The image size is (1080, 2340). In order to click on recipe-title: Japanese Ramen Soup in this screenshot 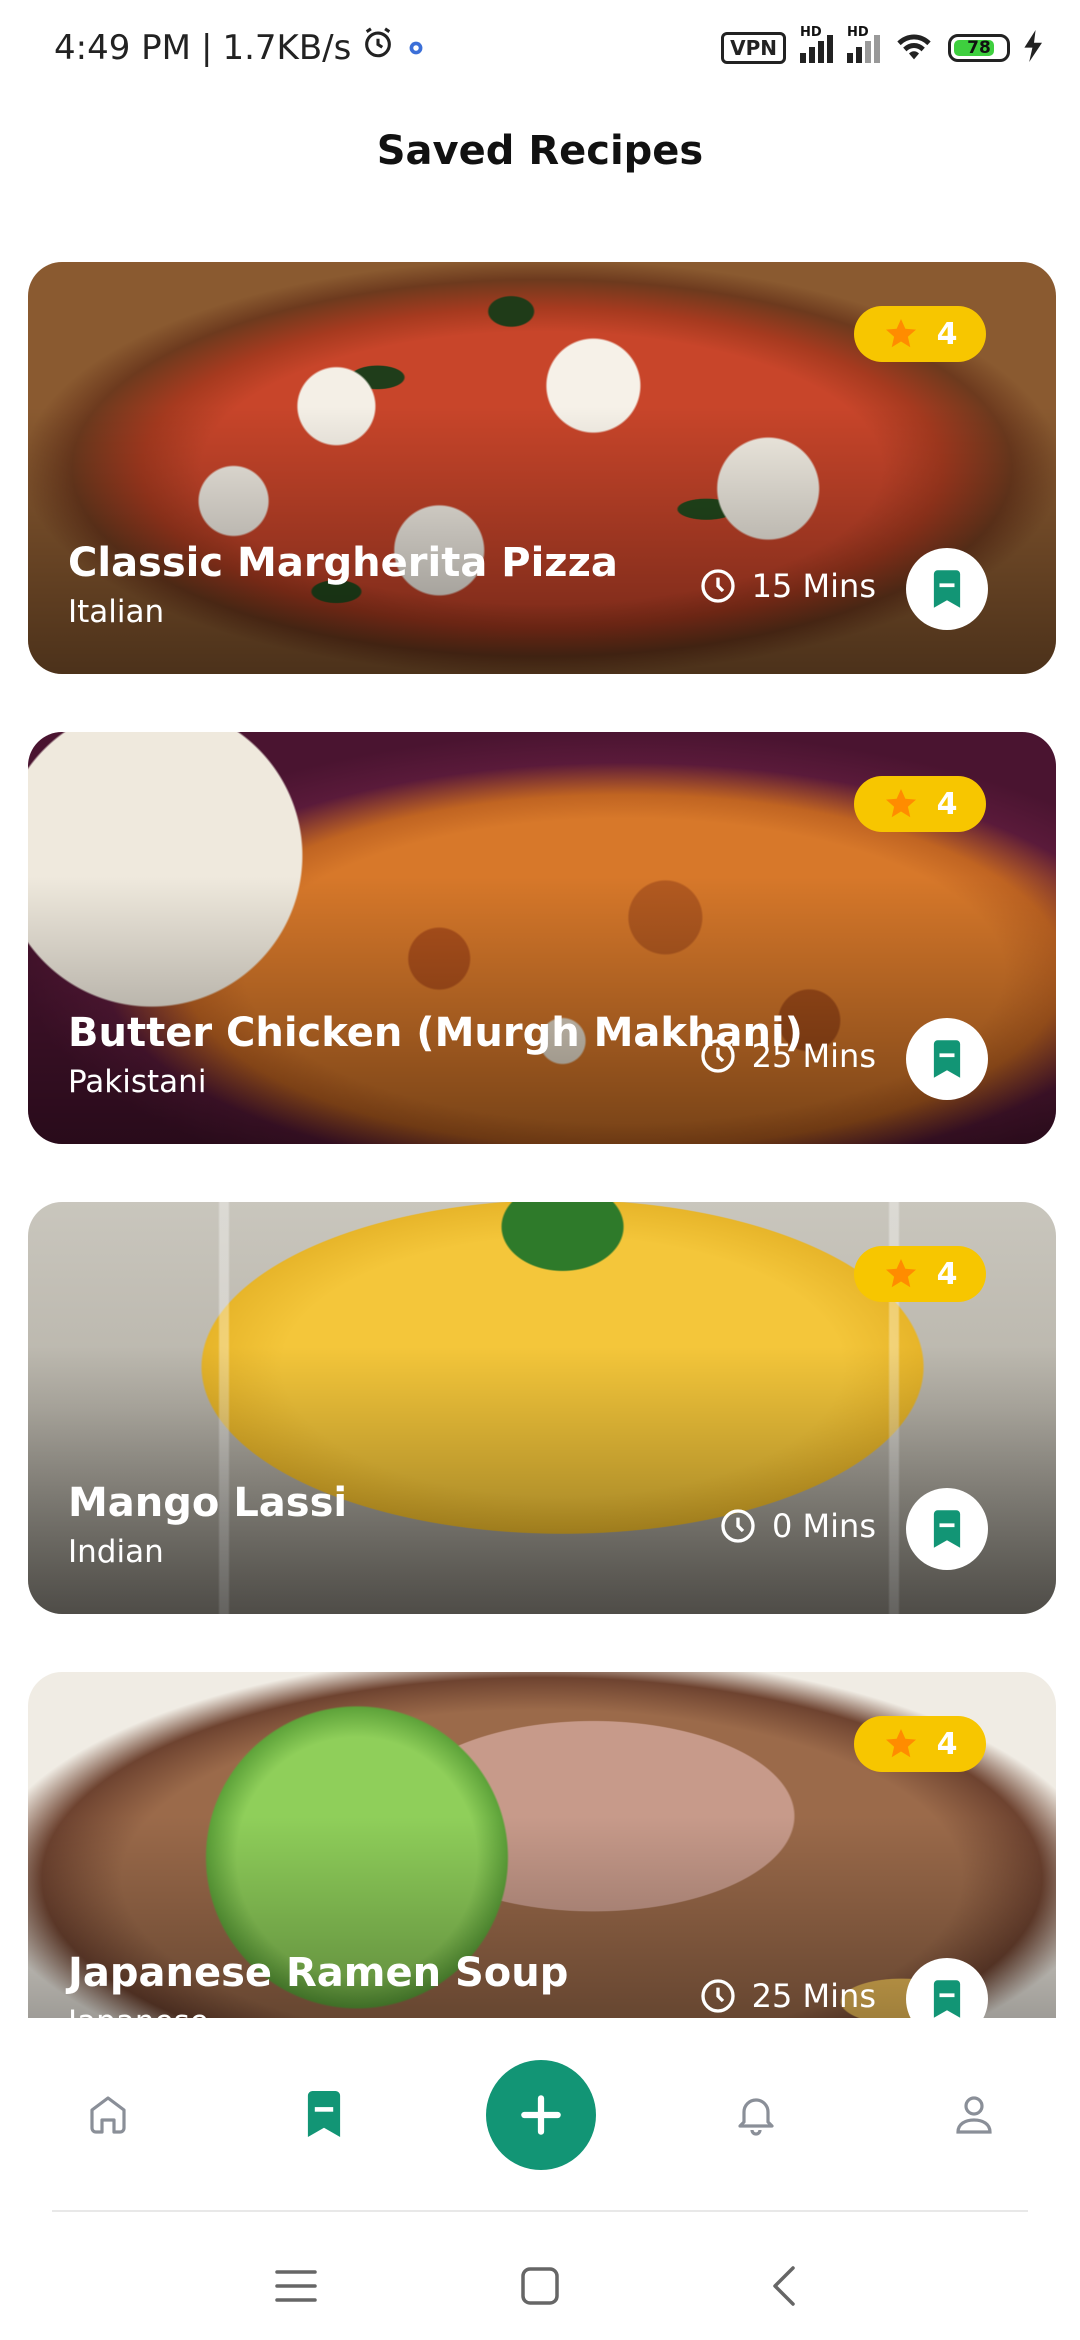, I will do `click(318, 1973)`.